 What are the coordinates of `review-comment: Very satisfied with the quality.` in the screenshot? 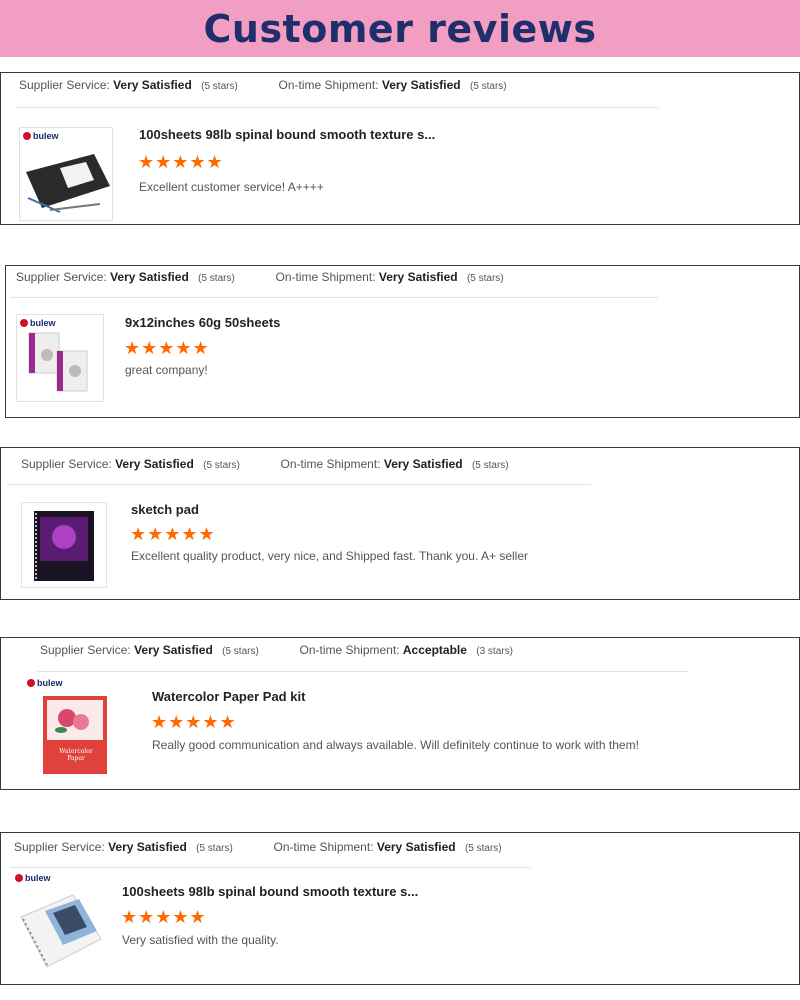 It's located at (200, 940).